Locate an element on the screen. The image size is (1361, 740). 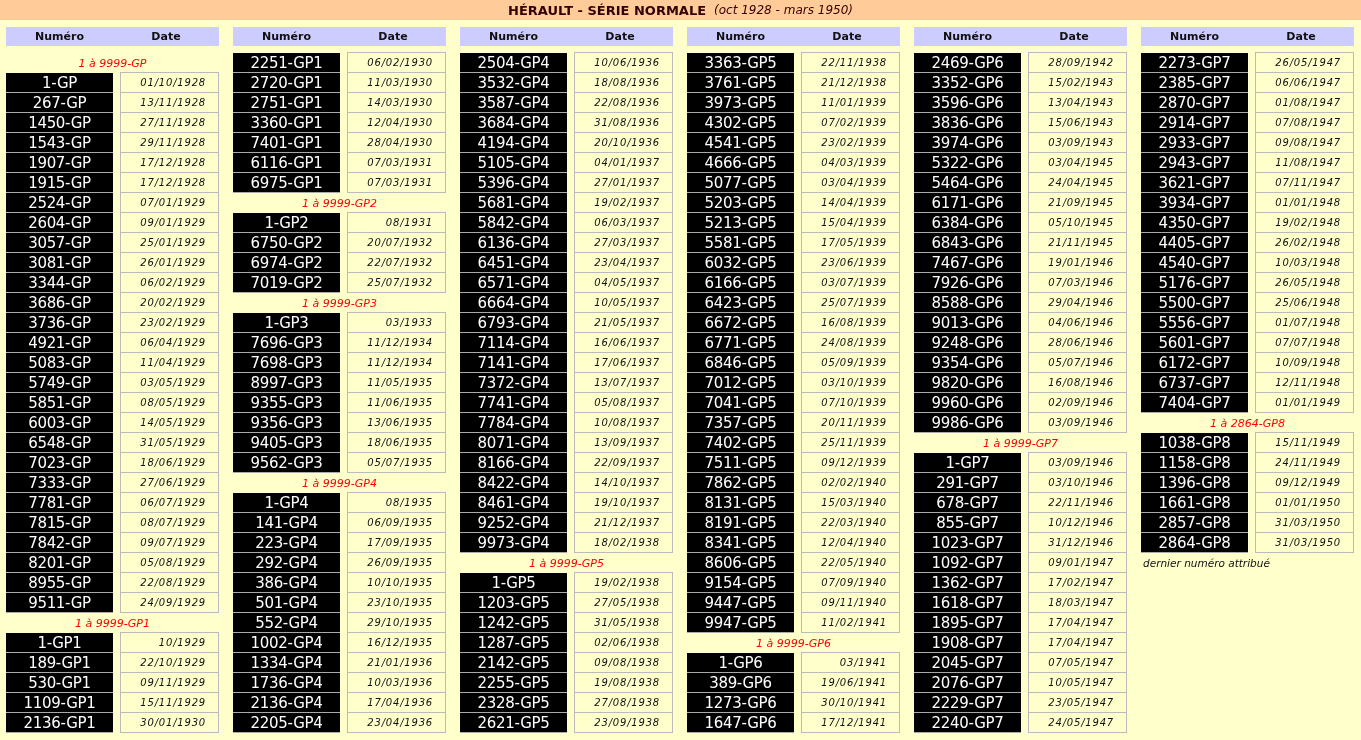
date-cell: 07/03/1931 is located at coordinates (396, 182).